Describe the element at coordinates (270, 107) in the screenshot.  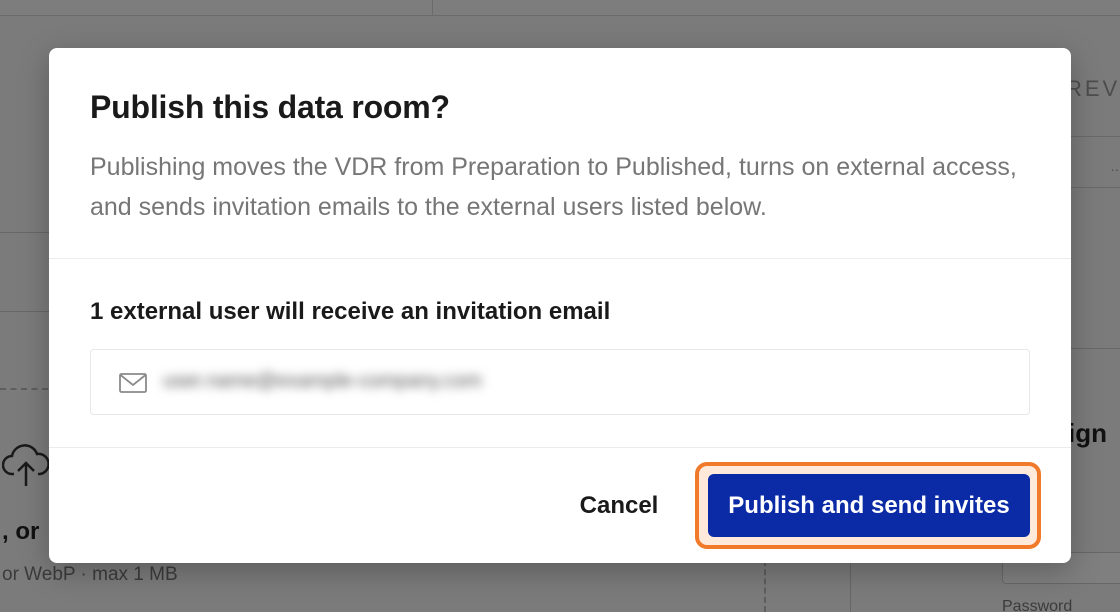
I see `dialog-title: Publish this data room?` at that location.